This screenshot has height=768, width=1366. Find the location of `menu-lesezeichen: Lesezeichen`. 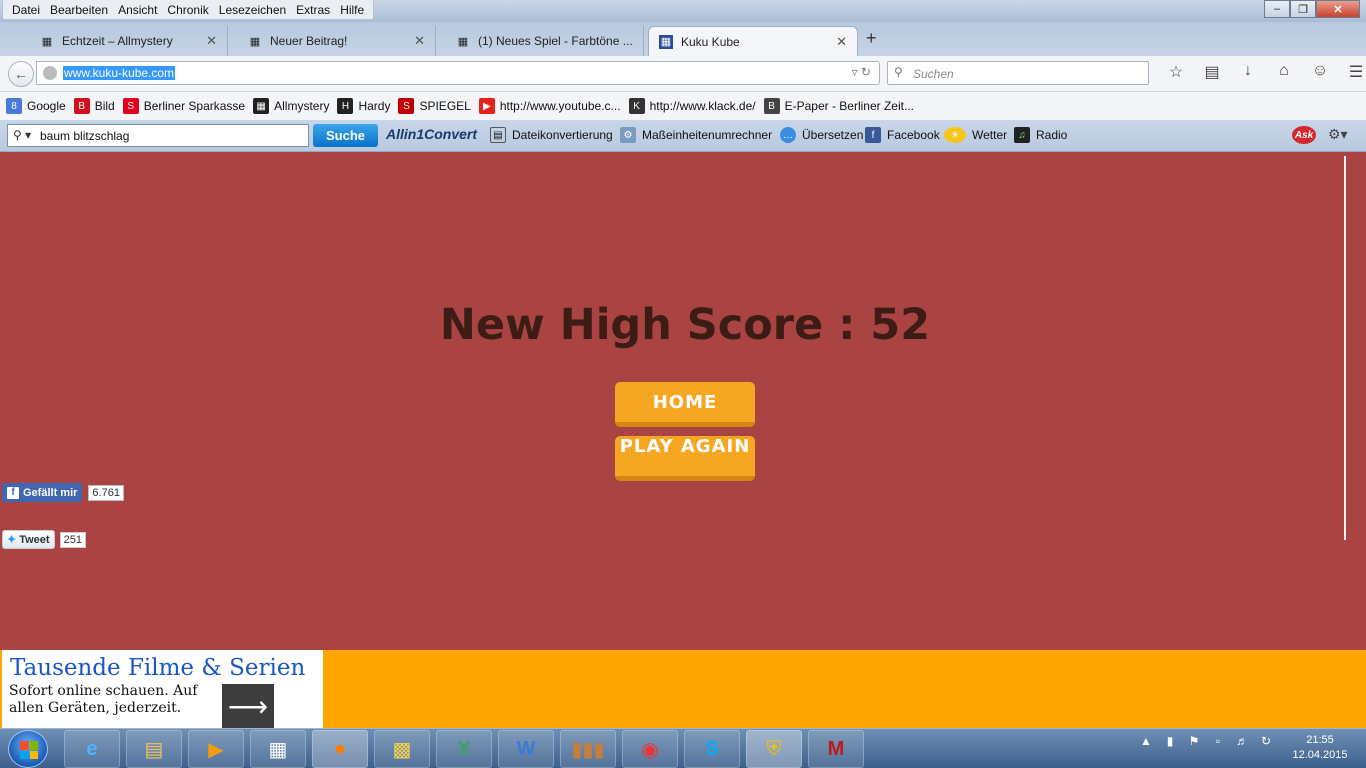

menu-lesezeichen: Lesezeichen is located at coordinates (252, 10).